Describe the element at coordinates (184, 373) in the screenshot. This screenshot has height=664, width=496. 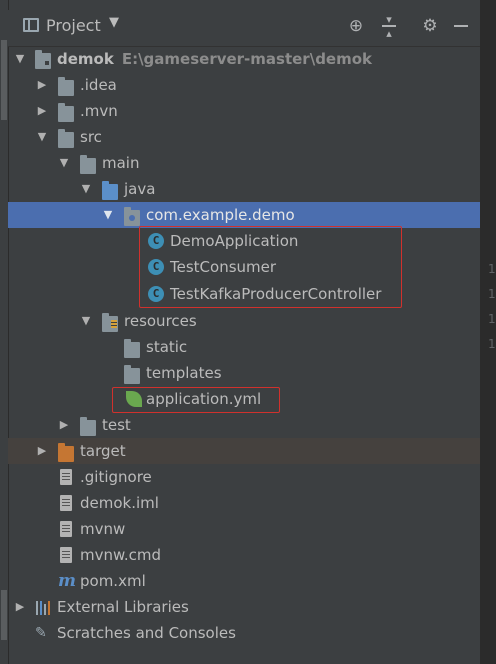
I see `node-label: templates` at that location.